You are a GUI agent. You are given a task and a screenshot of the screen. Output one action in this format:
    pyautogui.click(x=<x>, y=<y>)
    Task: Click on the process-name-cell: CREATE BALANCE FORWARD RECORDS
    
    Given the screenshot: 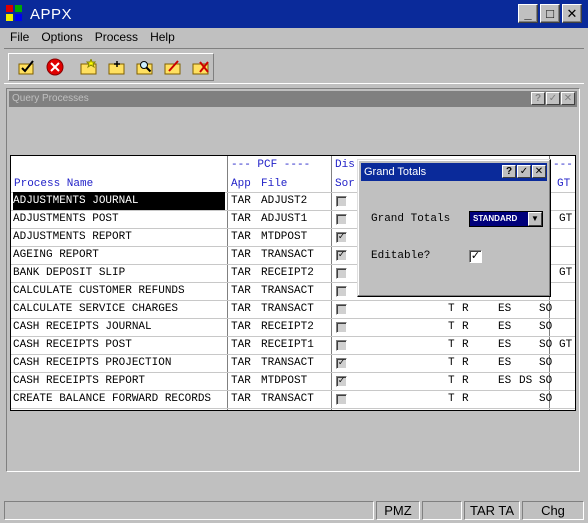 What is the action you would take?
    pyautogui.click(x=112, y=399)
    